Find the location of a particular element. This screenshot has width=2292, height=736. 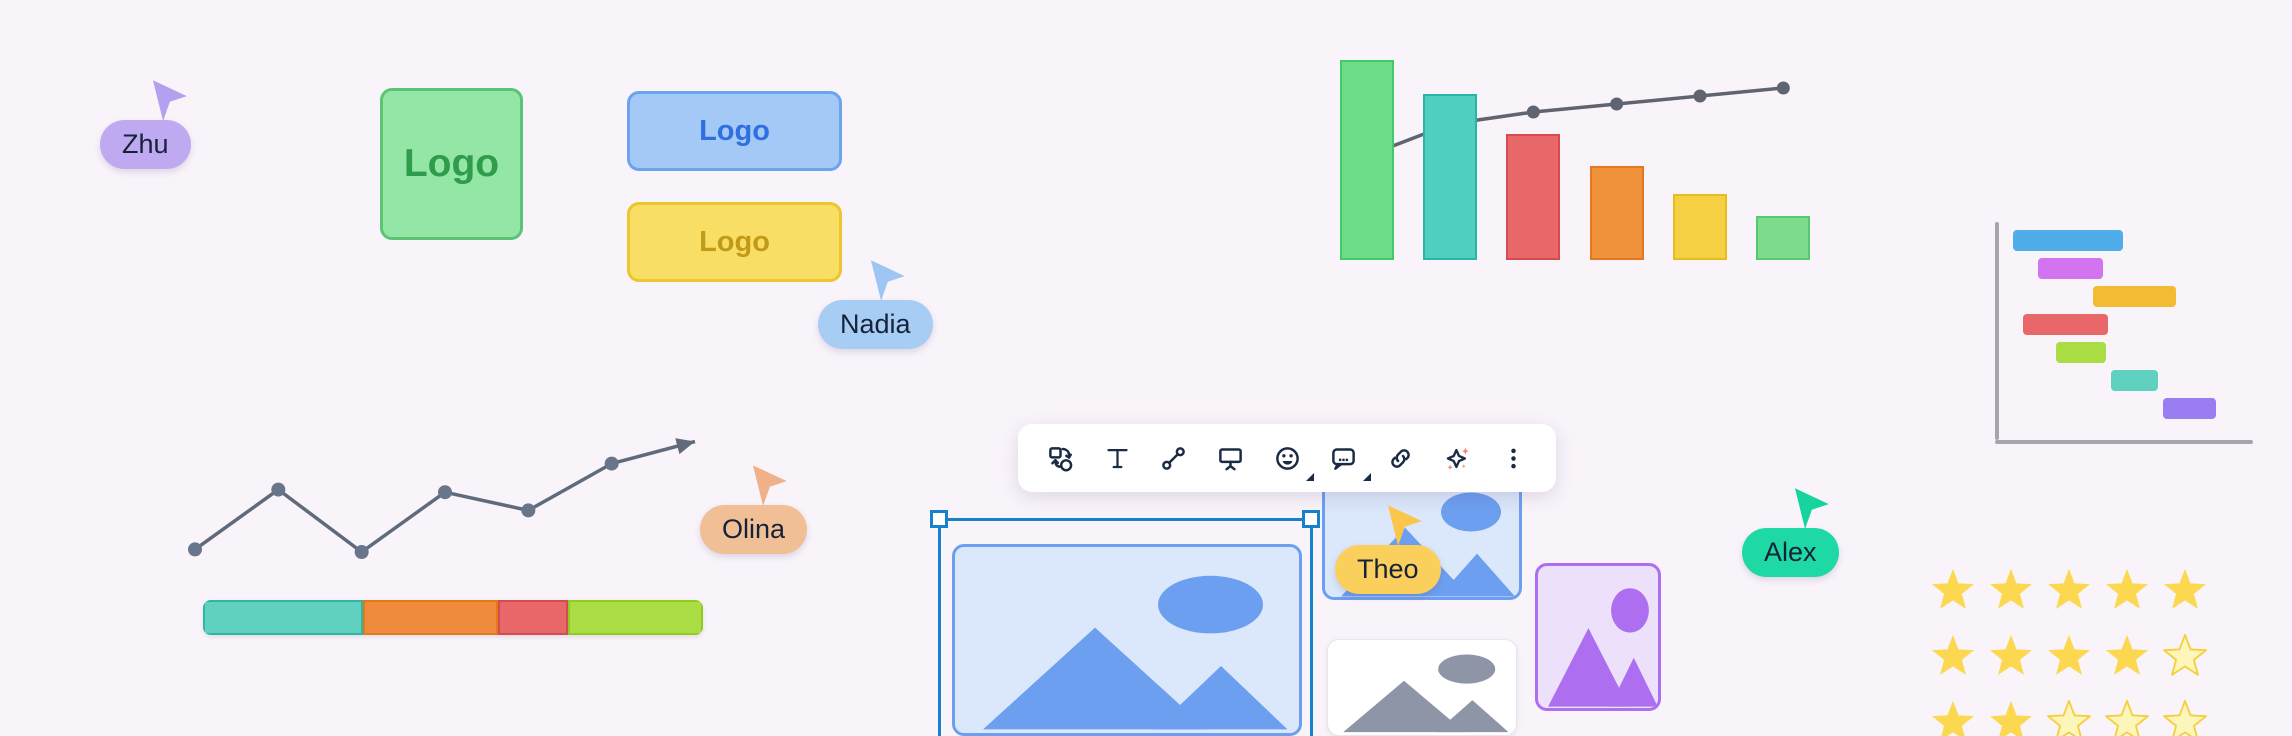

selection-edge-left is located at coordinates (939, 627).